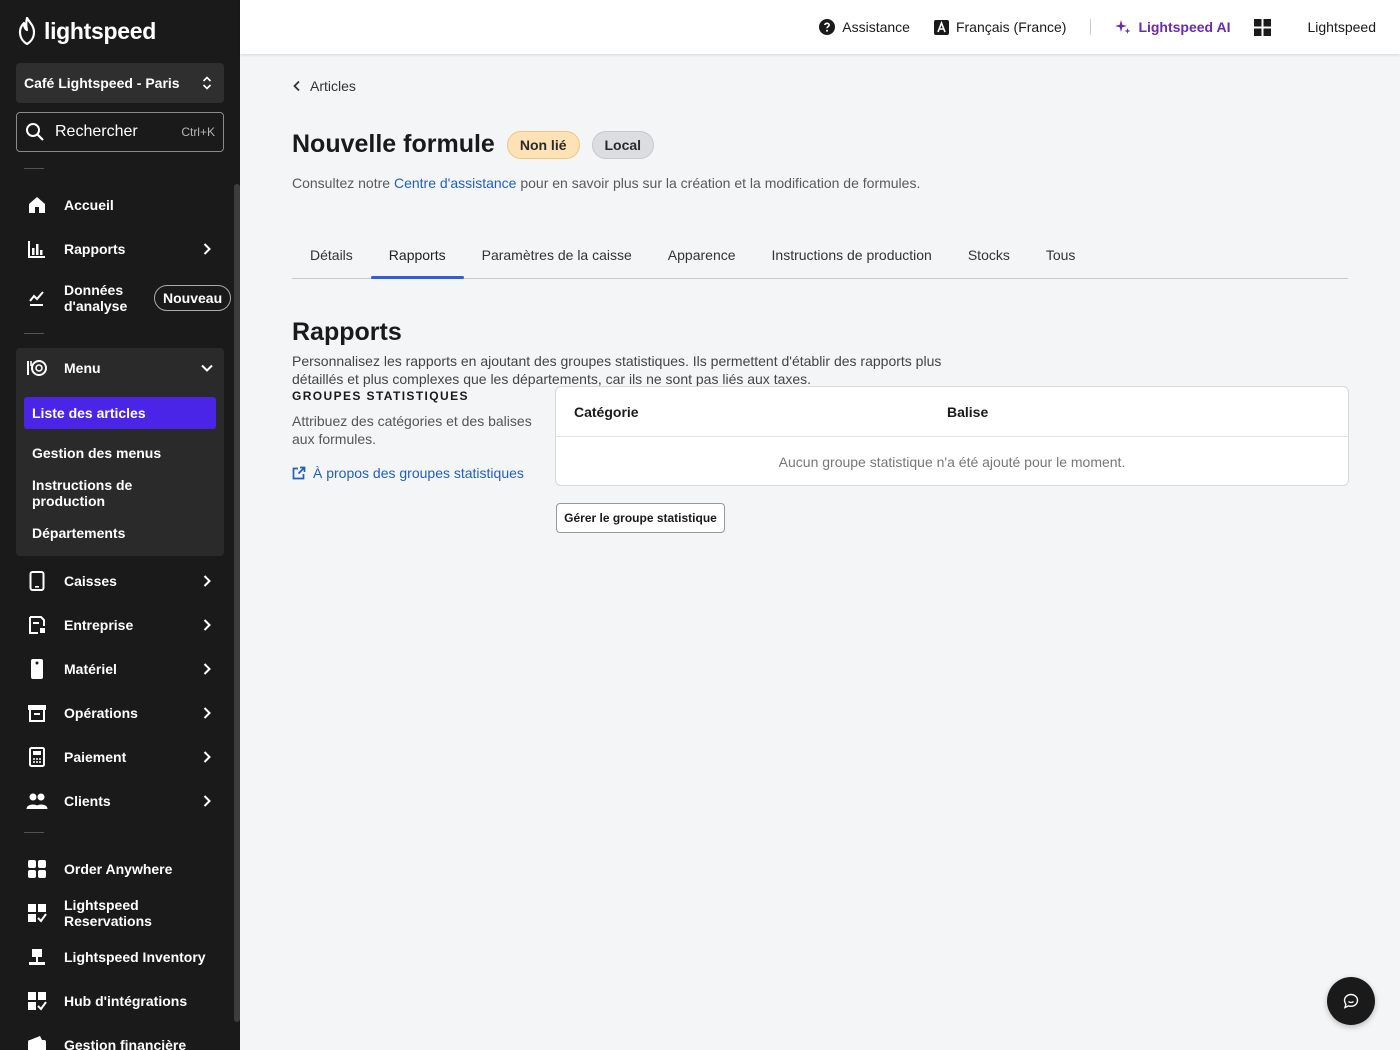  Describe the element at coordinates (120, 533) in the screenshot. I see `sidebar-subitem-departements: Départements` at that location.